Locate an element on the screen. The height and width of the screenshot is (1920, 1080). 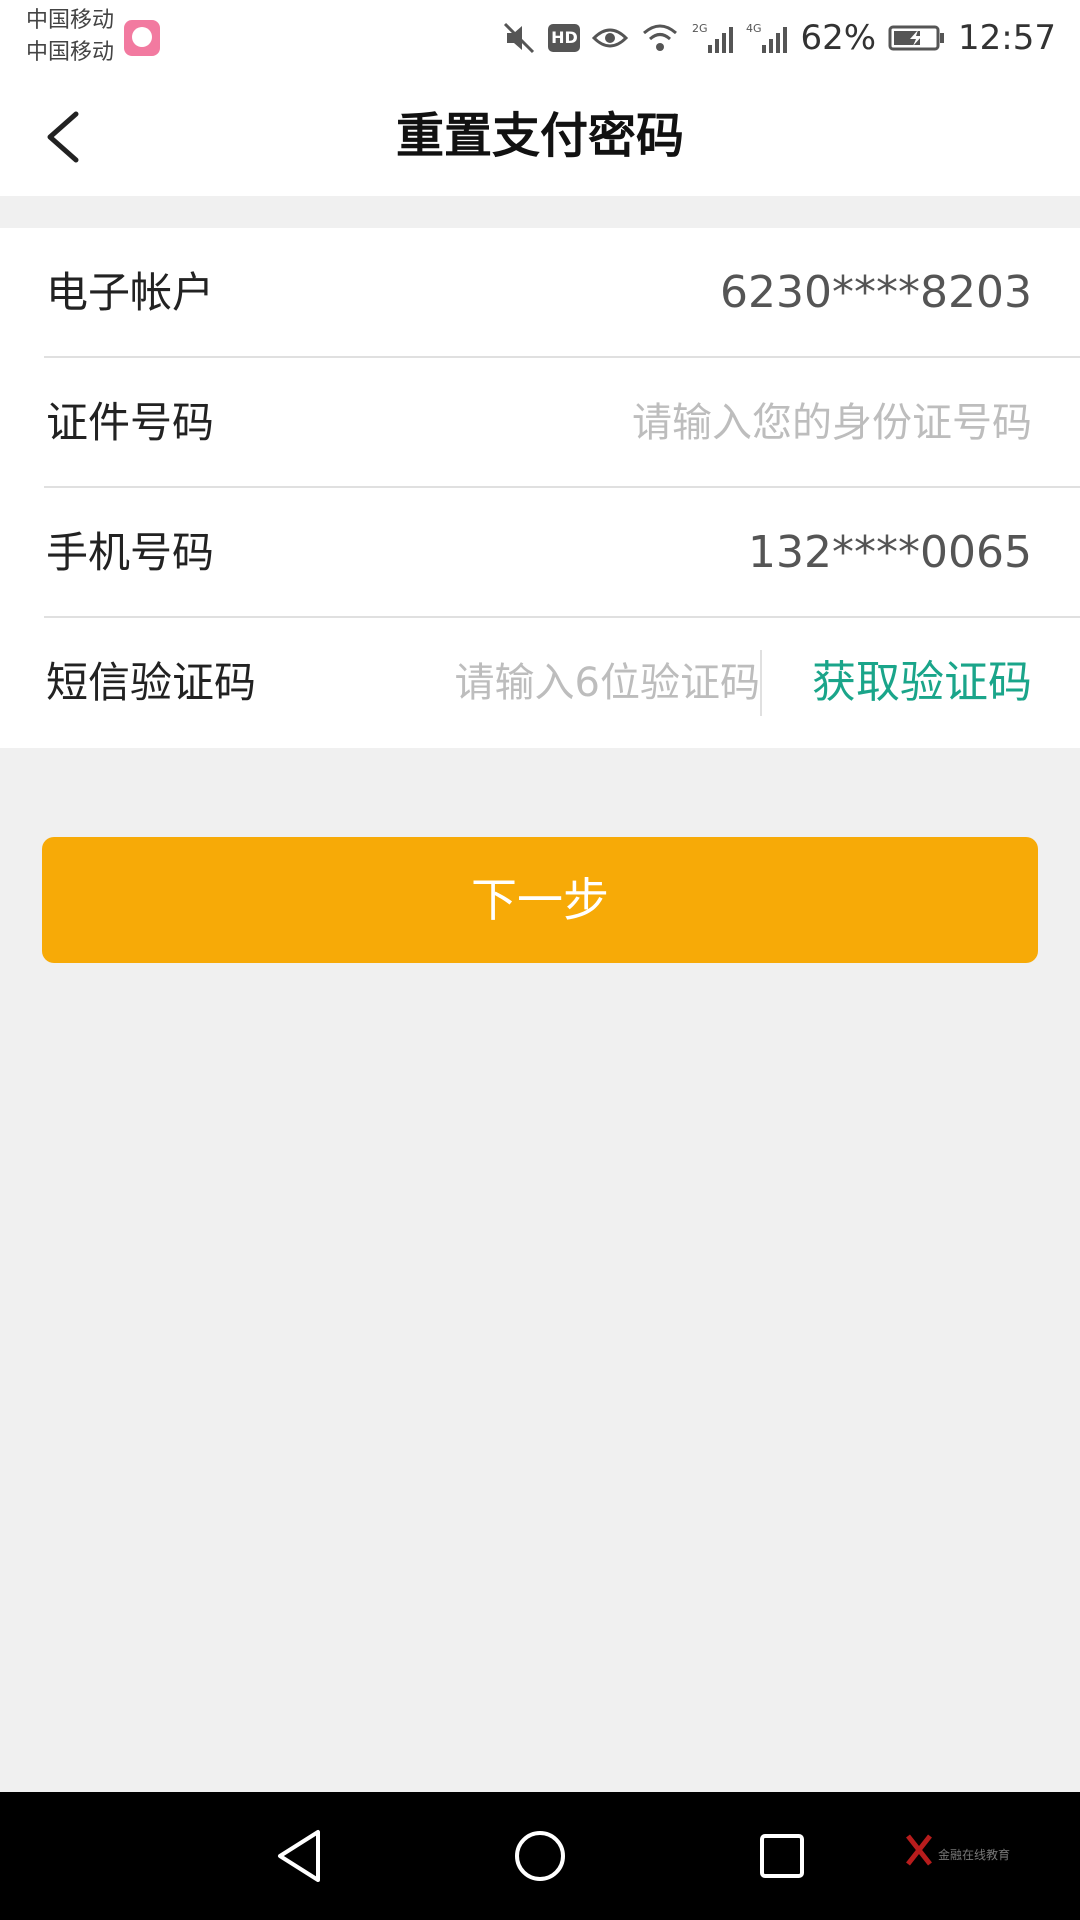
back-button is located at coordinates (66, 137).